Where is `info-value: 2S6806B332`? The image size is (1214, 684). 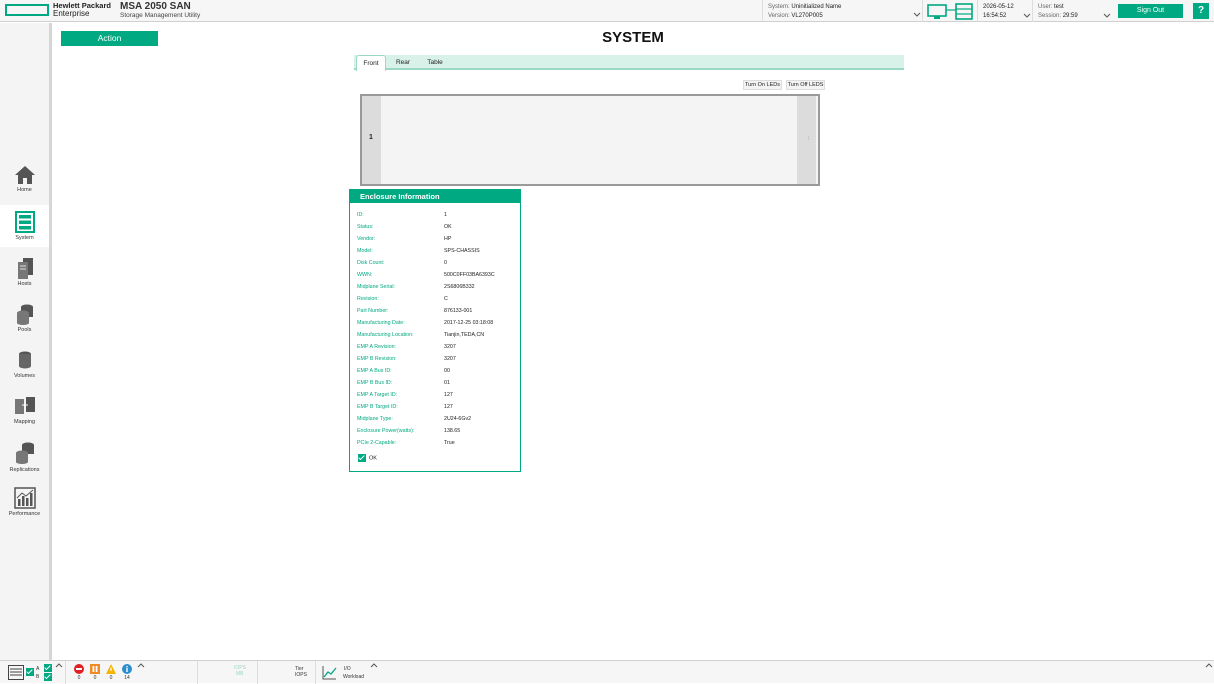
info-value: 2S6806B332 is located at coordinates (459, 287).